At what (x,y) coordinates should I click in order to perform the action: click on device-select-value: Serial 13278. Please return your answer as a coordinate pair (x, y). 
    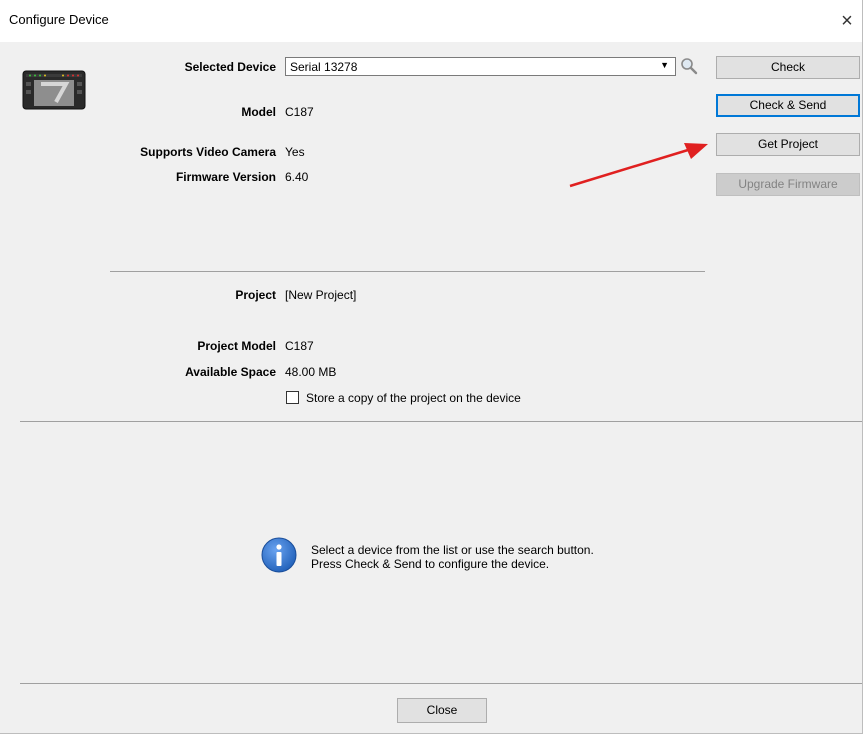
    Looking at the image, I should click on (324, 67).